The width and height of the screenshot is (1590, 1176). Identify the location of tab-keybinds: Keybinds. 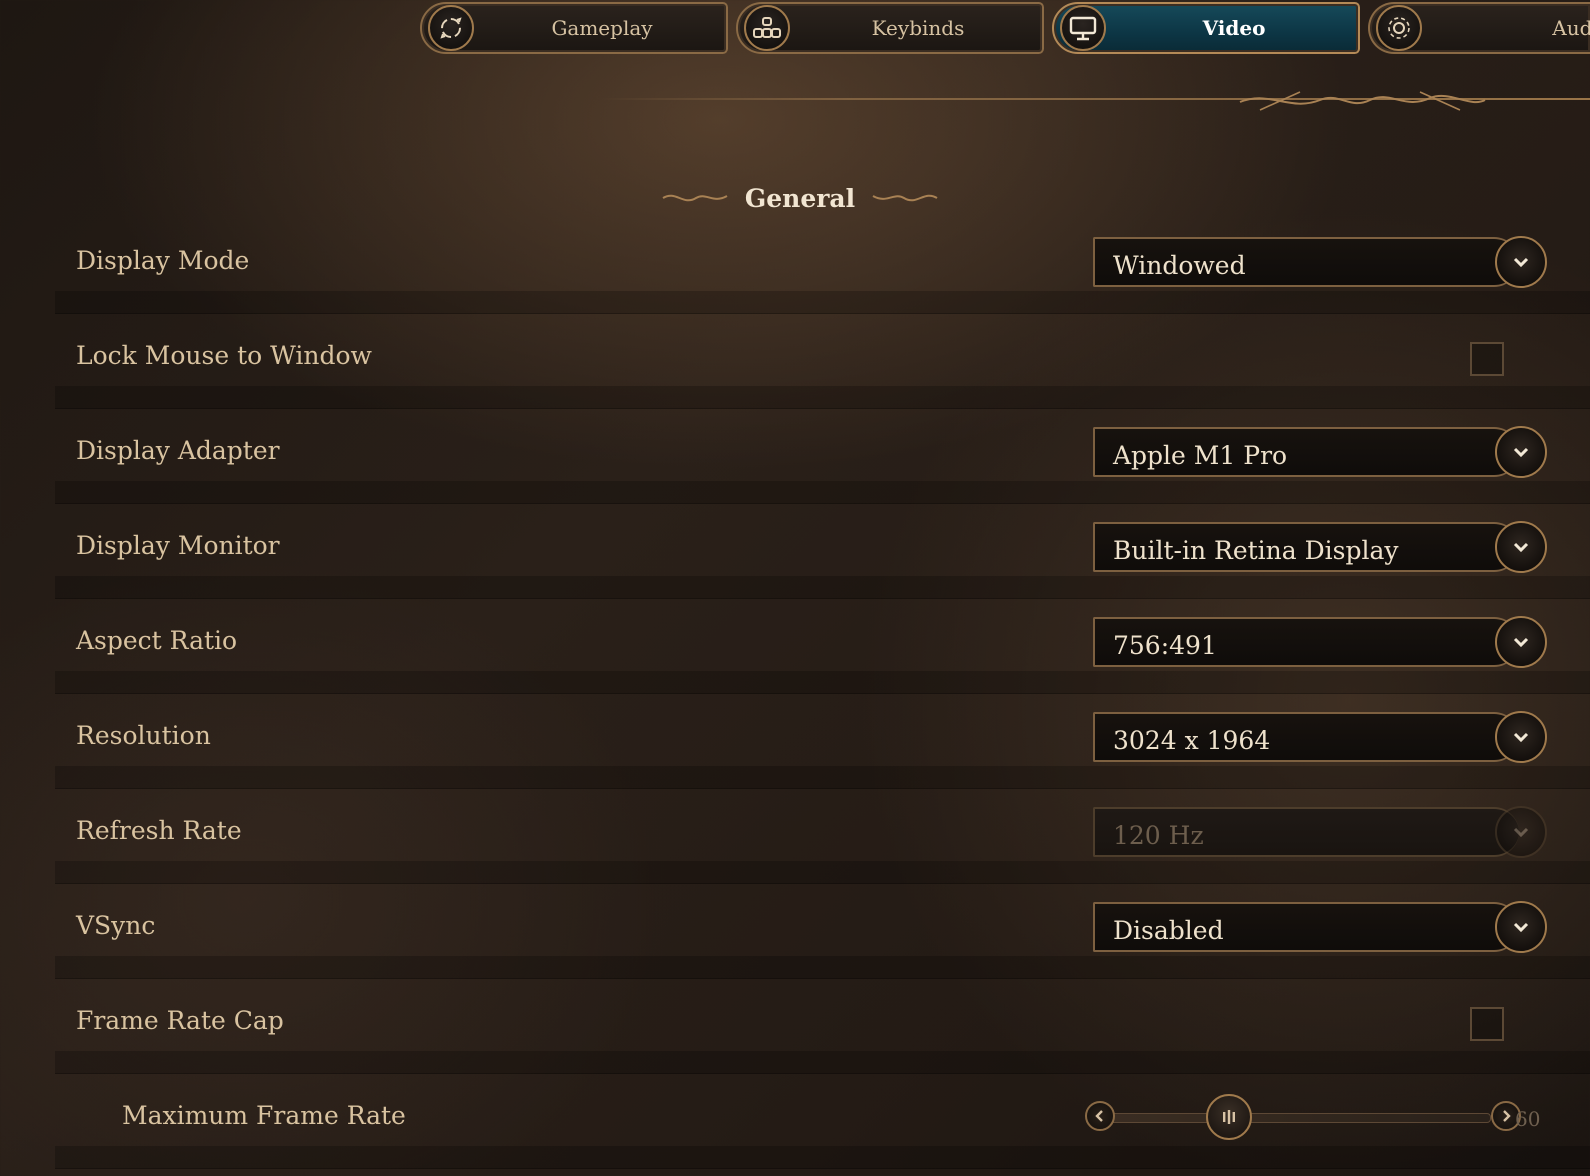
(890, 28).